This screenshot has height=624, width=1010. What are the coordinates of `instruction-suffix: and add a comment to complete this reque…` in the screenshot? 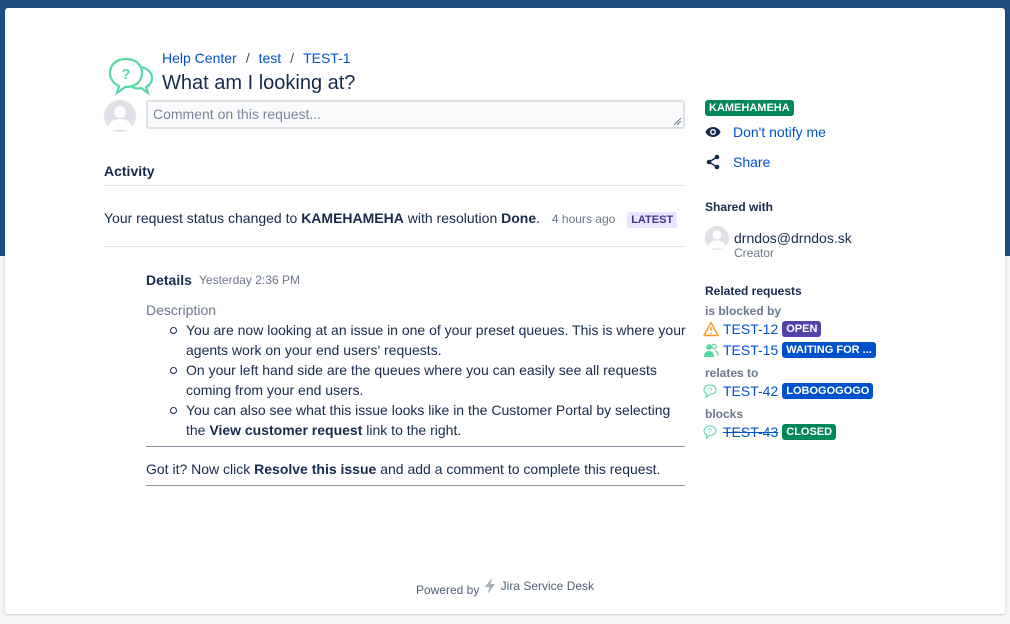 It's located at (518, 469).